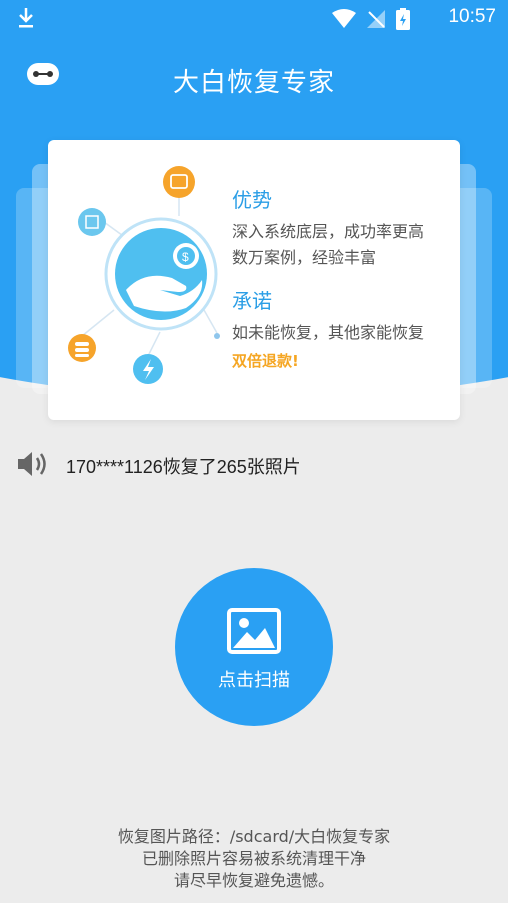  What do you see at coordinates (92, 222) in the screenshot?
I see `cube-icon` at bounding box center [92, 222].